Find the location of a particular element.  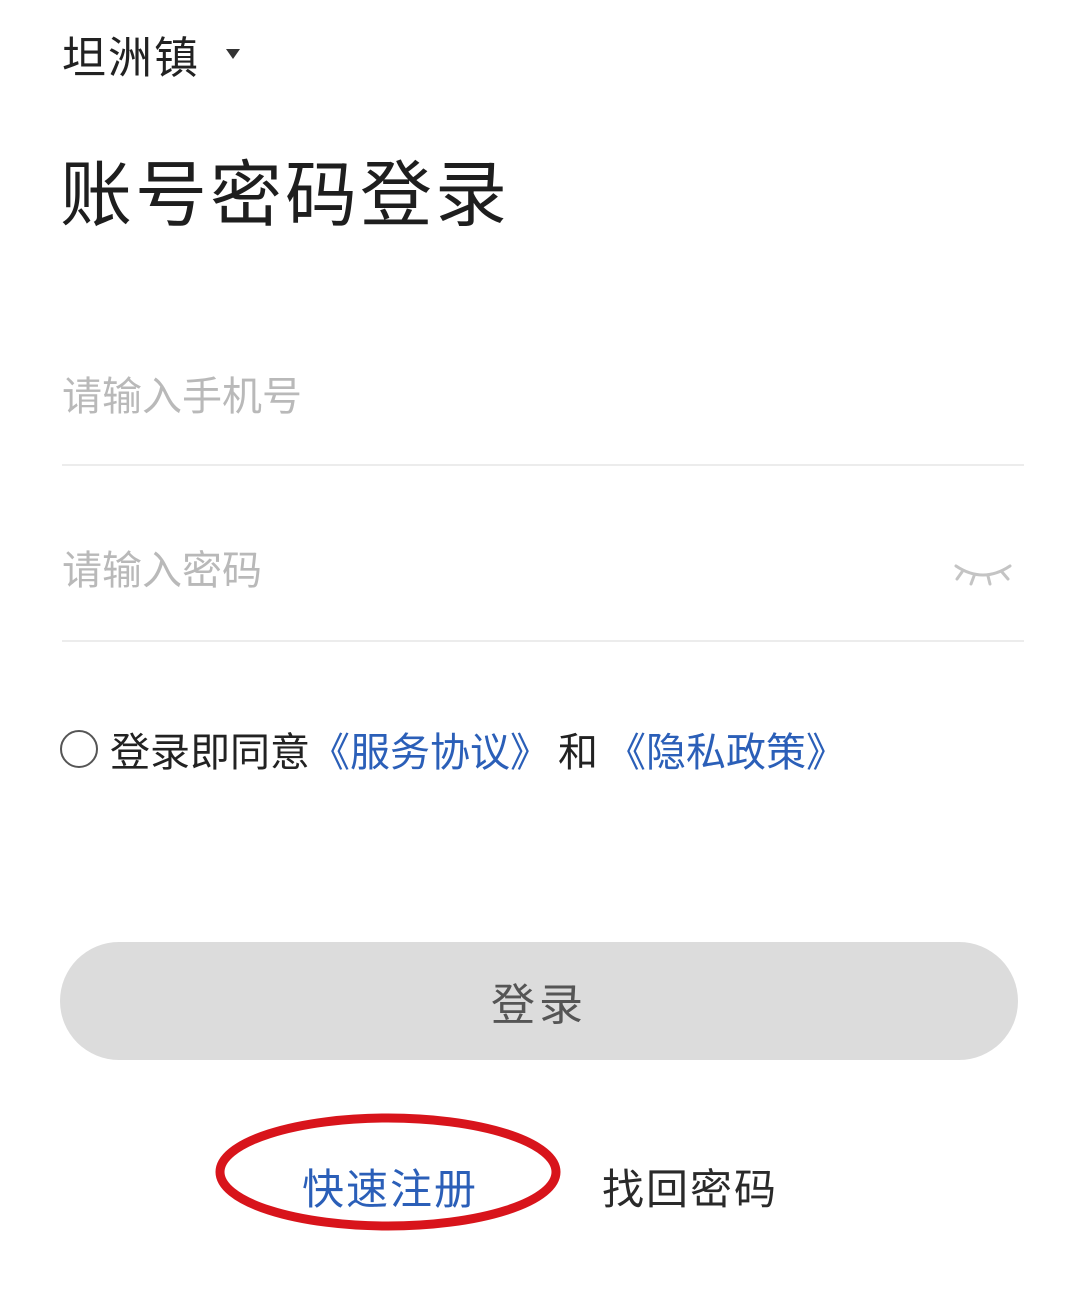

agreement-row: 登录即同意 《服务协议》 和 《隐私政策》 is located at coordinates (453, 749).